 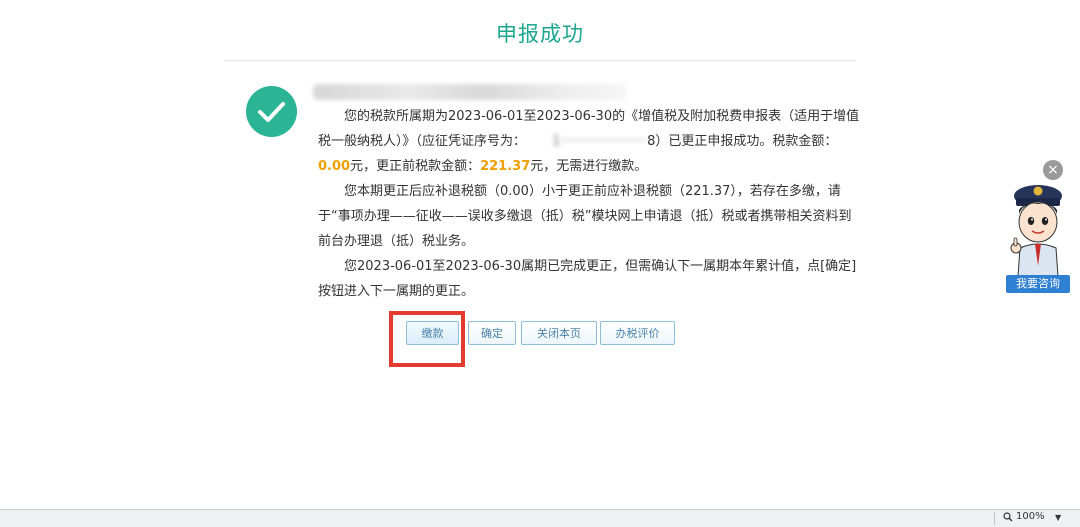 I want to click on zoom-control: 100%, so click(x=1024, y=516).